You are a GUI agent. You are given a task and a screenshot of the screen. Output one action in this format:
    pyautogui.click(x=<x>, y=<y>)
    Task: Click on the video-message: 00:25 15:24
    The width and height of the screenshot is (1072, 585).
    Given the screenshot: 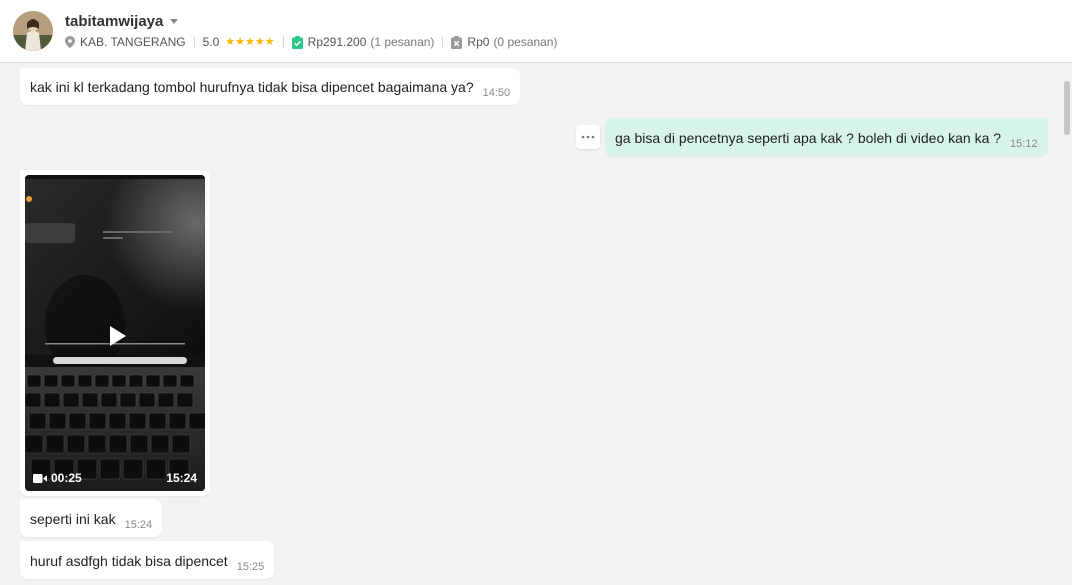 What is the action you would take?
    pyautogui.click(x=115, y=333)
    